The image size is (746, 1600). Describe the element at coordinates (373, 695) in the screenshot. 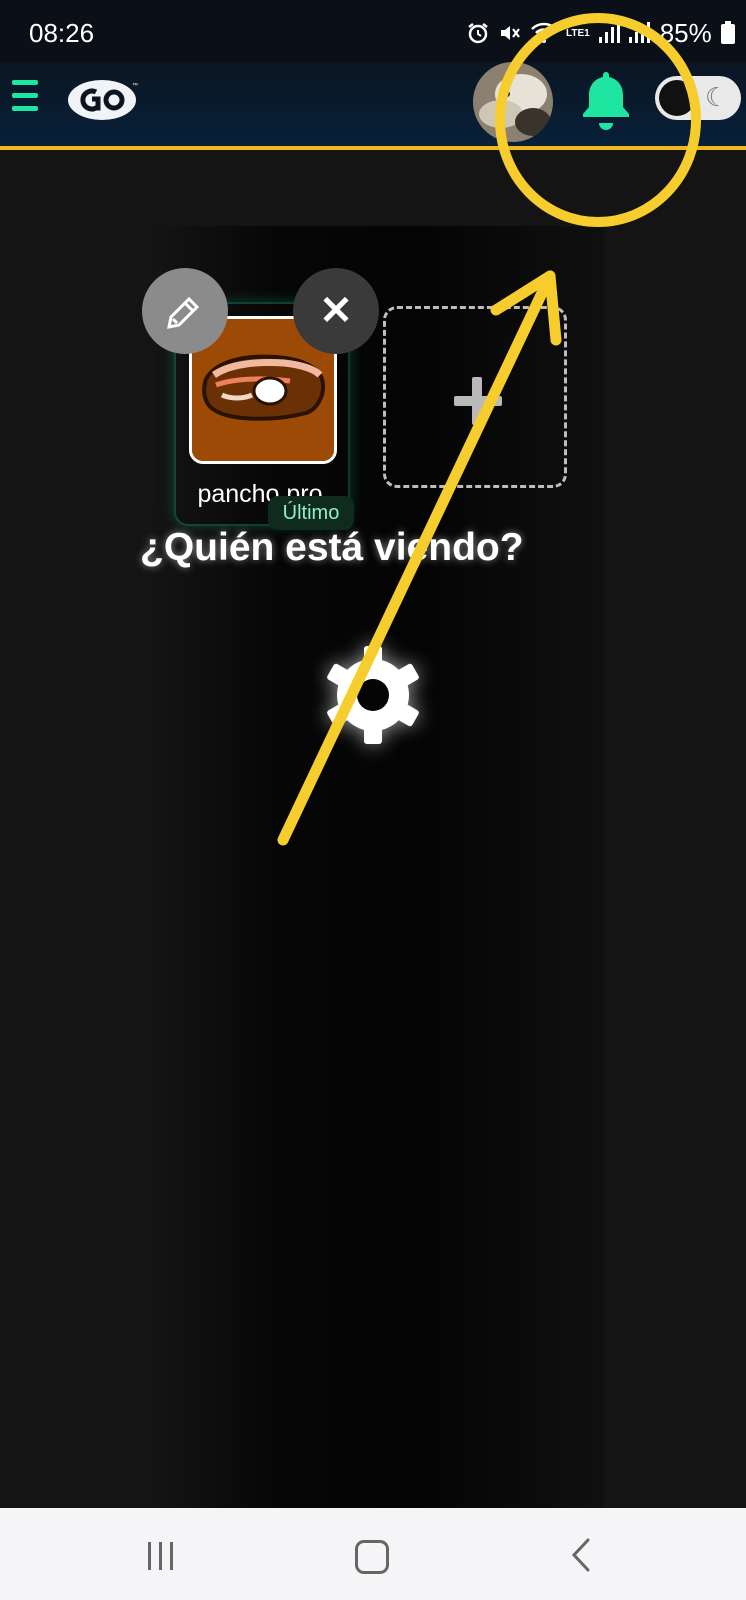

I see `gear-icon` at that location.